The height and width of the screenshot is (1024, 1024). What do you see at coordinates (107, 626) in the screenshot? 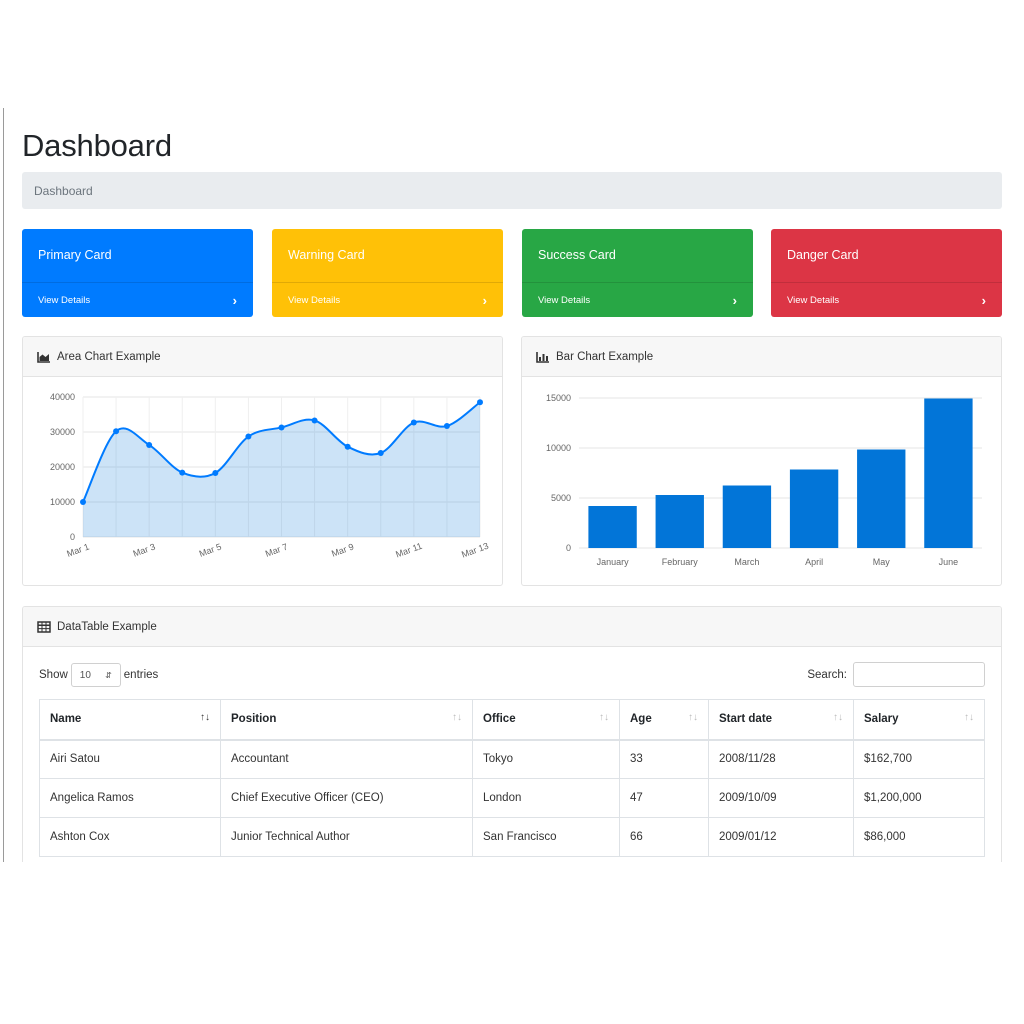
I see `datatable-title: DataTable Example` at bounding box center [107, 626].